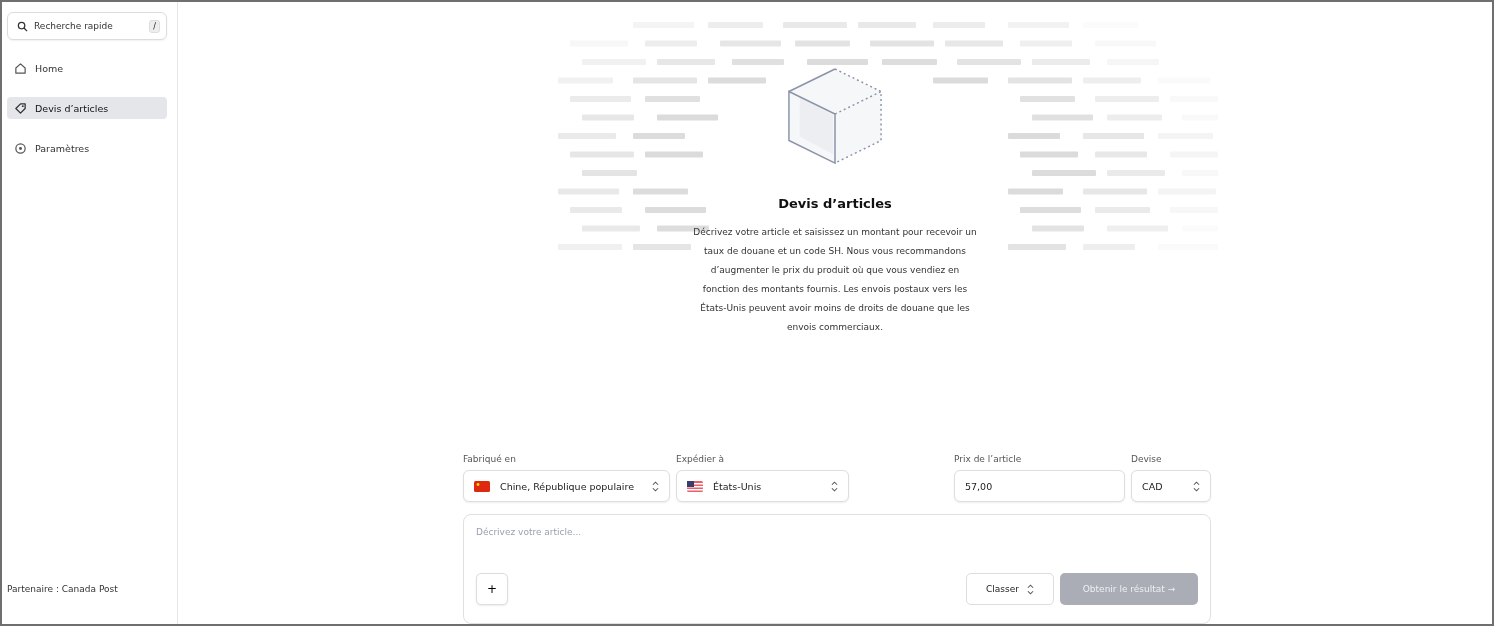  Describe the element at coordinates (20, 108) in the screenshot. I see `tag-icon` at that location.